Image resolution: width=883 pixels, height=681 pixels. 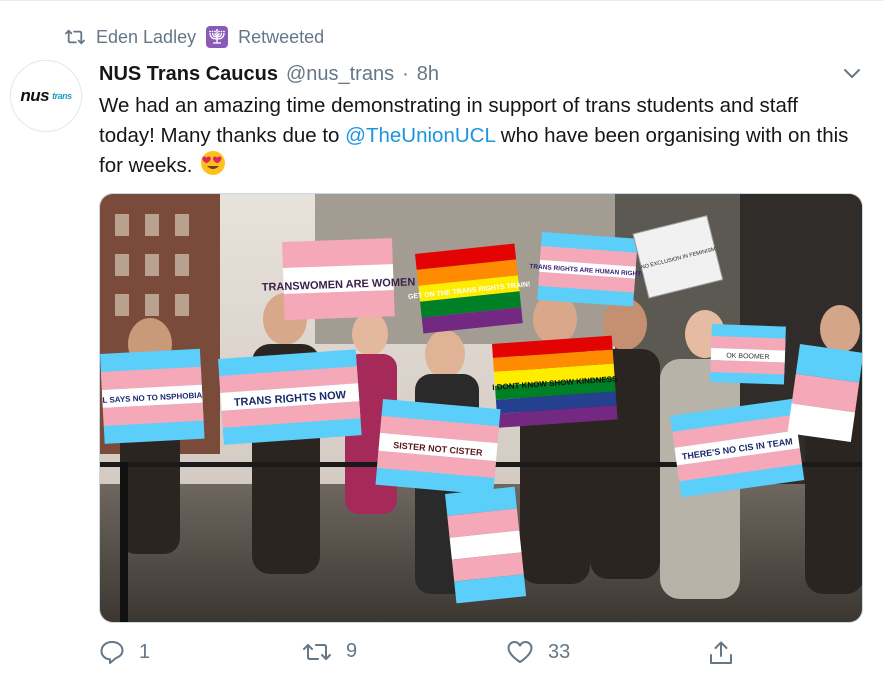 I want to click on heart-eyes-emoji-icon, so click(x=213, y=167).